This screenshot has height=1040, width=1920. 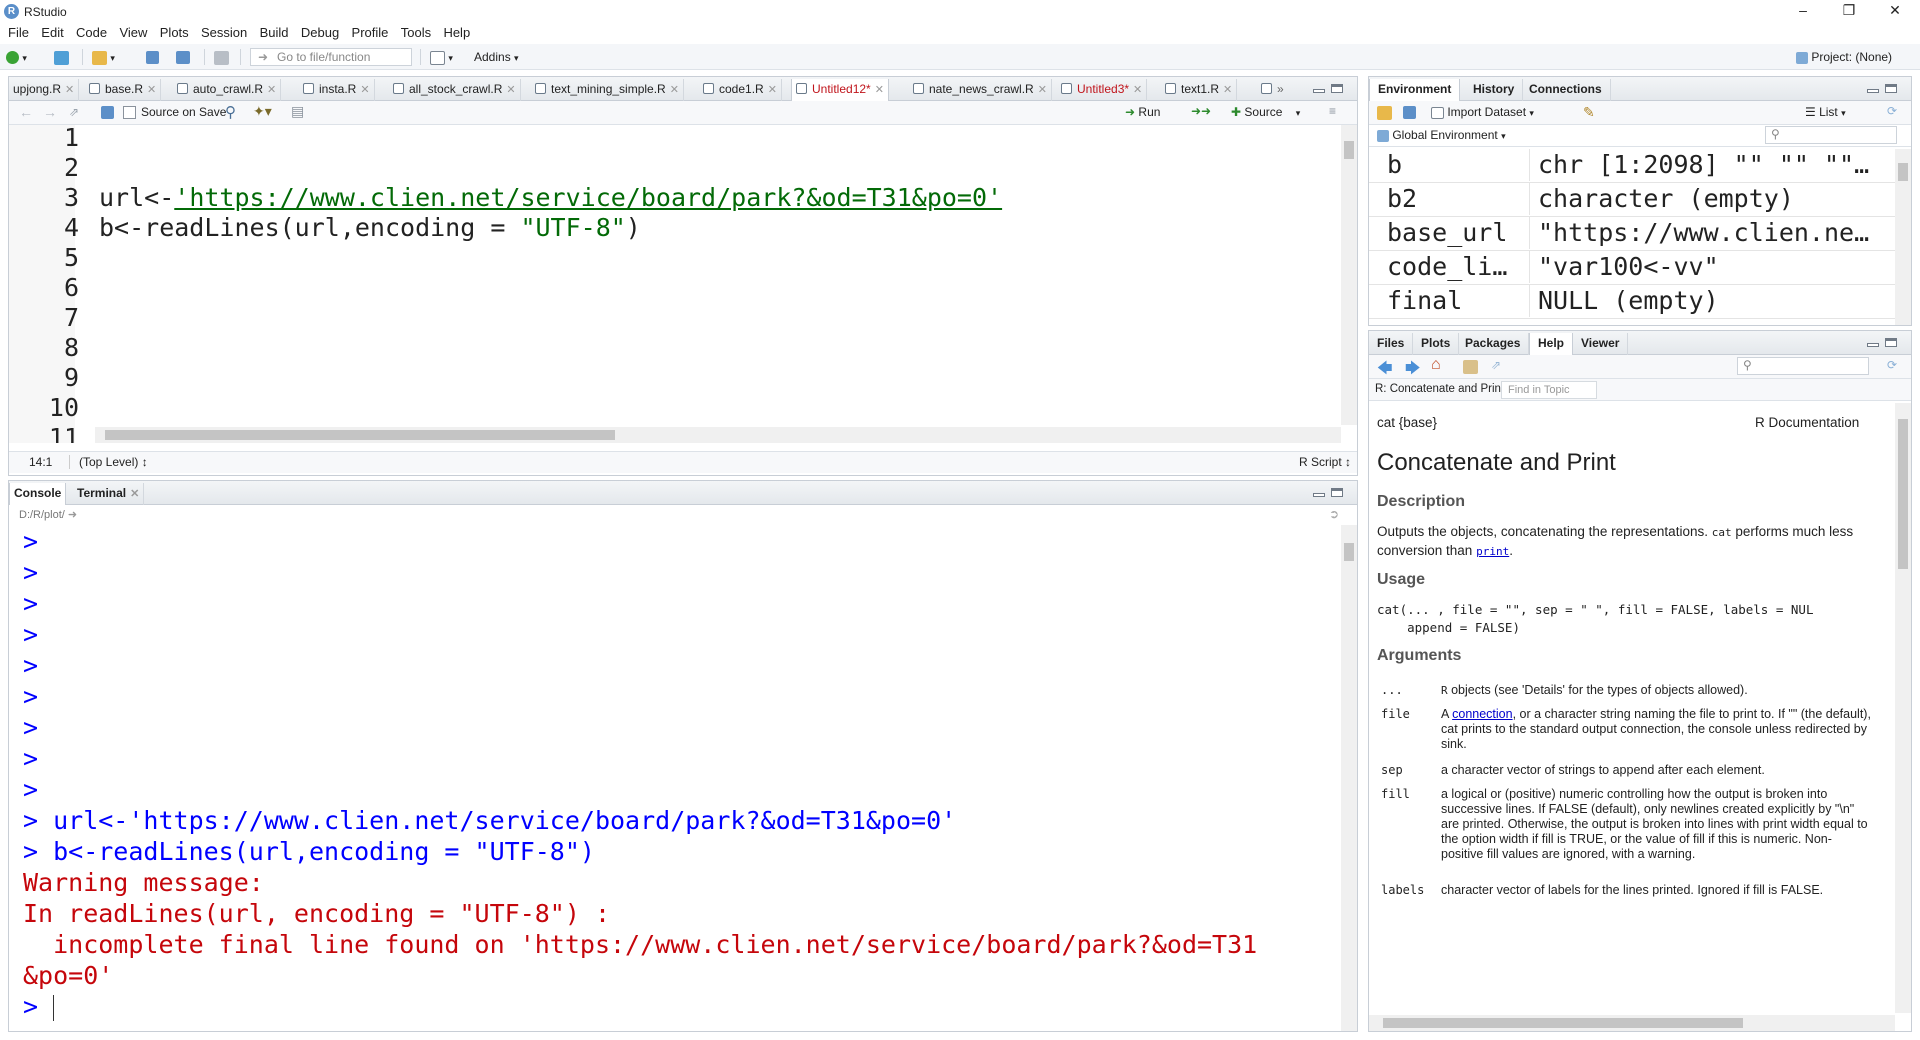 I want to click on console-vertical-scrollbar, so click(x=1349, y=778).